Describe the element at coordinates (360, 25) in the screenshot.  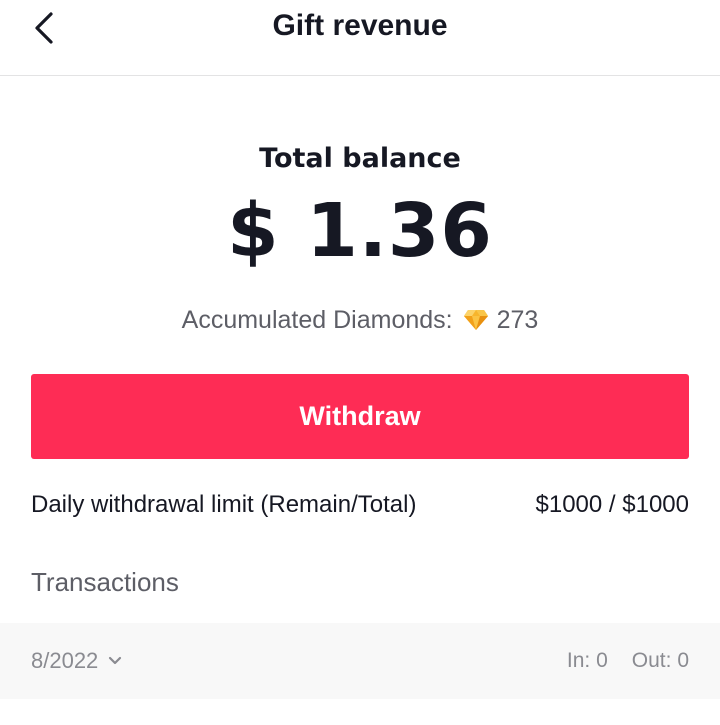
I see `page-title: Gift revenue` at that location.